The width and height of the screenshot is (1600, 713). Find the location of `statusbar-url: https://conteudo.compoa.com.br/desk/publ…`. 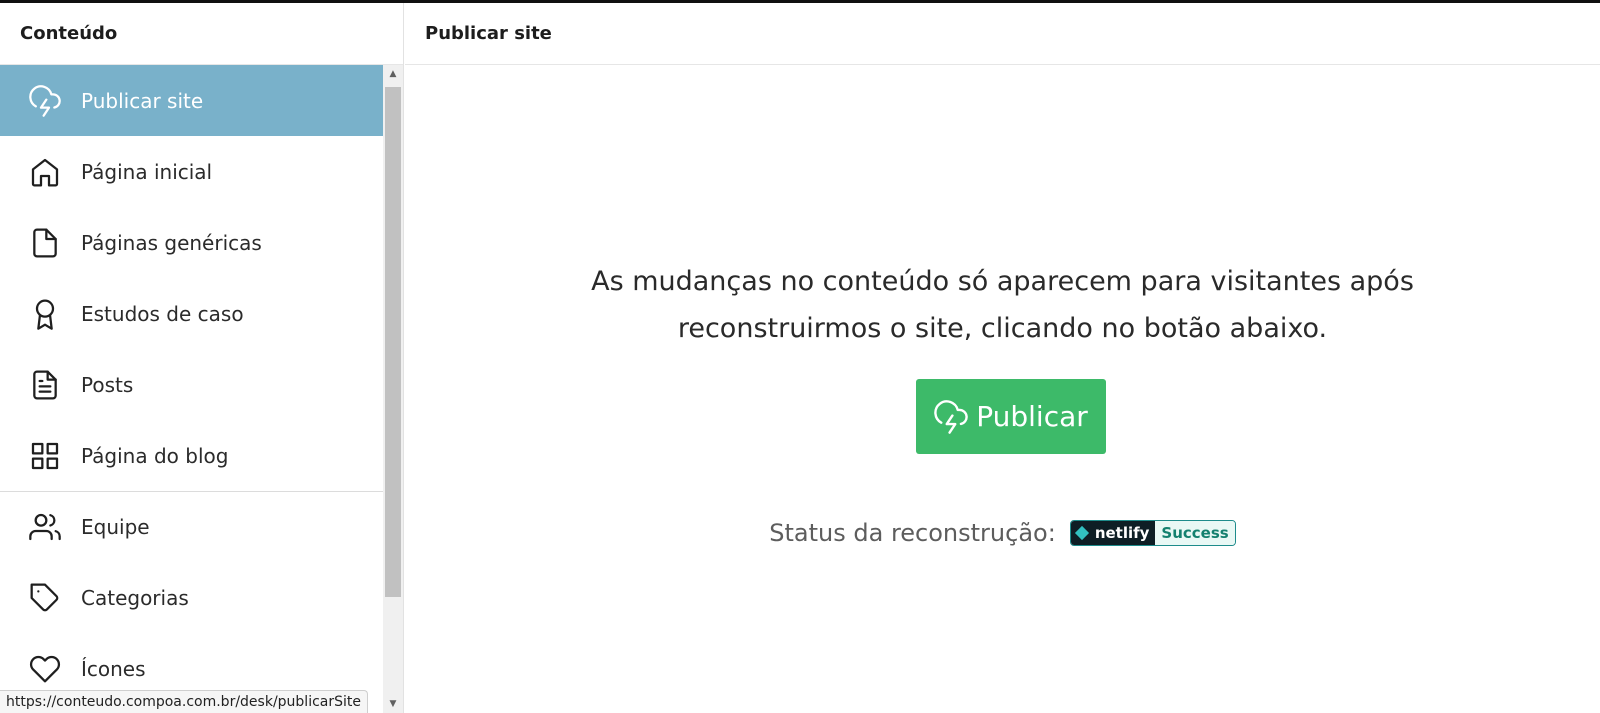

statusbar-url: https://conteudo.compoa.com.br/desk/publ… is located at coordinates (184, 701).